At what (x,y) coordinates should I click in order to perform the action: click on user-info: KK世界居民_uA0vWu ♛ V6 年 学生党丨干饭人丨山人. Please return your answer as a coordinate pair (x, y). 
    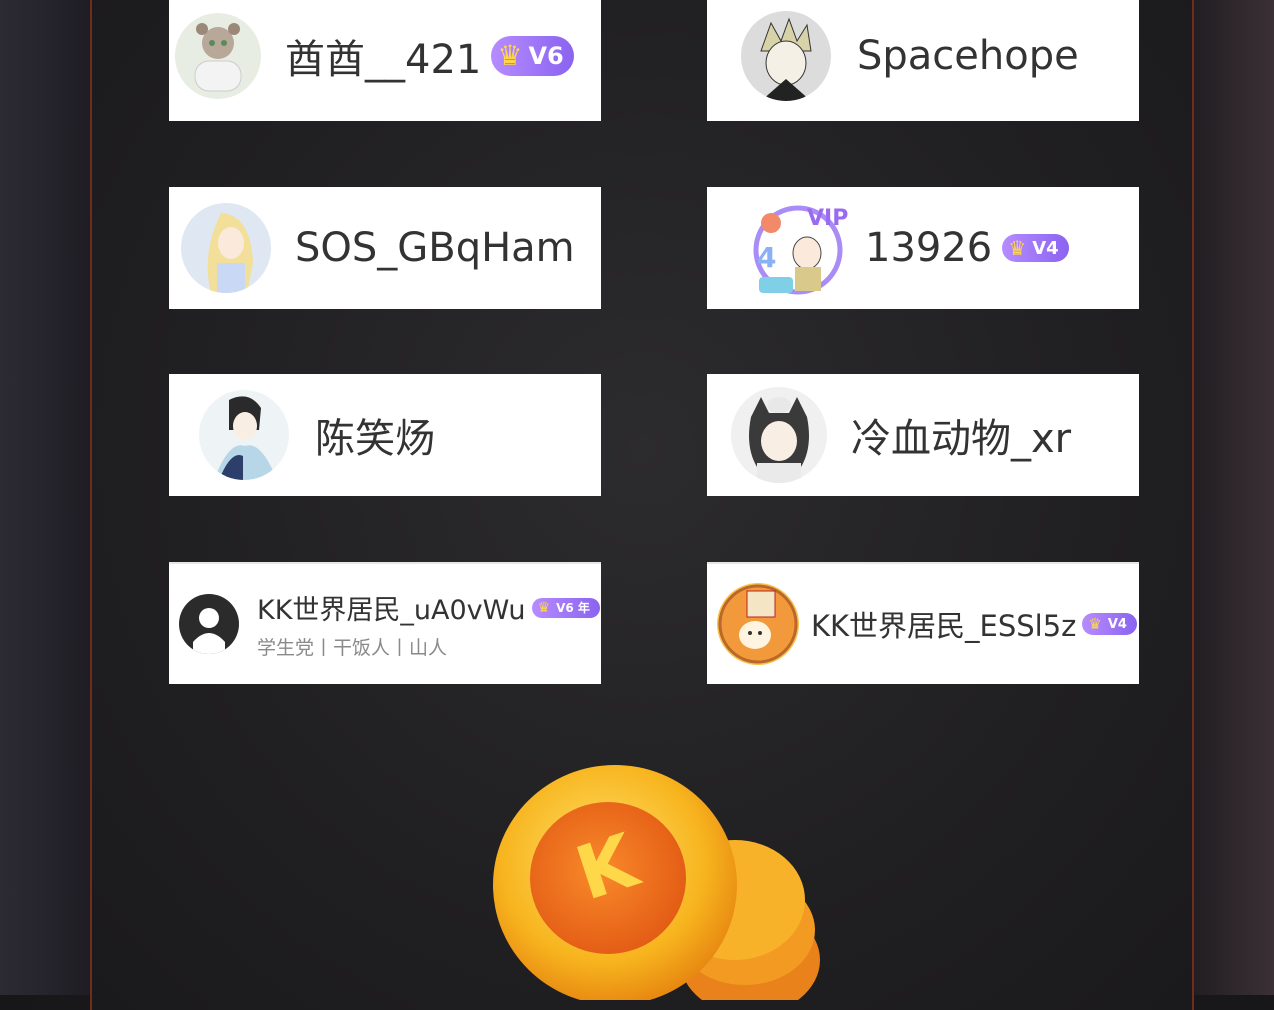
    Looking at the image, I should click on (428, 624).